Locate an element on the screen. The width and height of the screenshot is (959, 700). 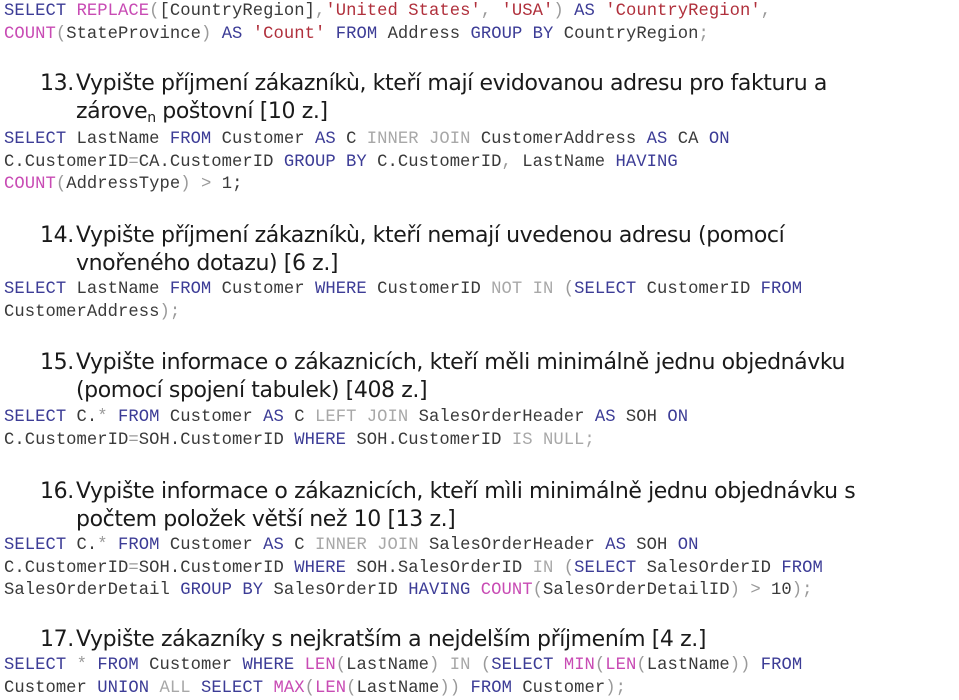
sql-operator: , is located at coordinates (766, 11).